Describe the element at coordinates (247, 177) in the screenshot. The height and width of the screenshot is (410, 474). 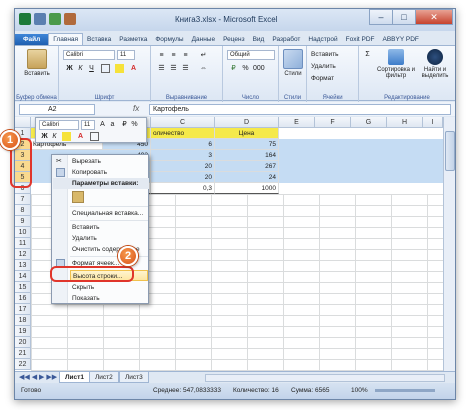
I see `cell-d5: 24` at that location.